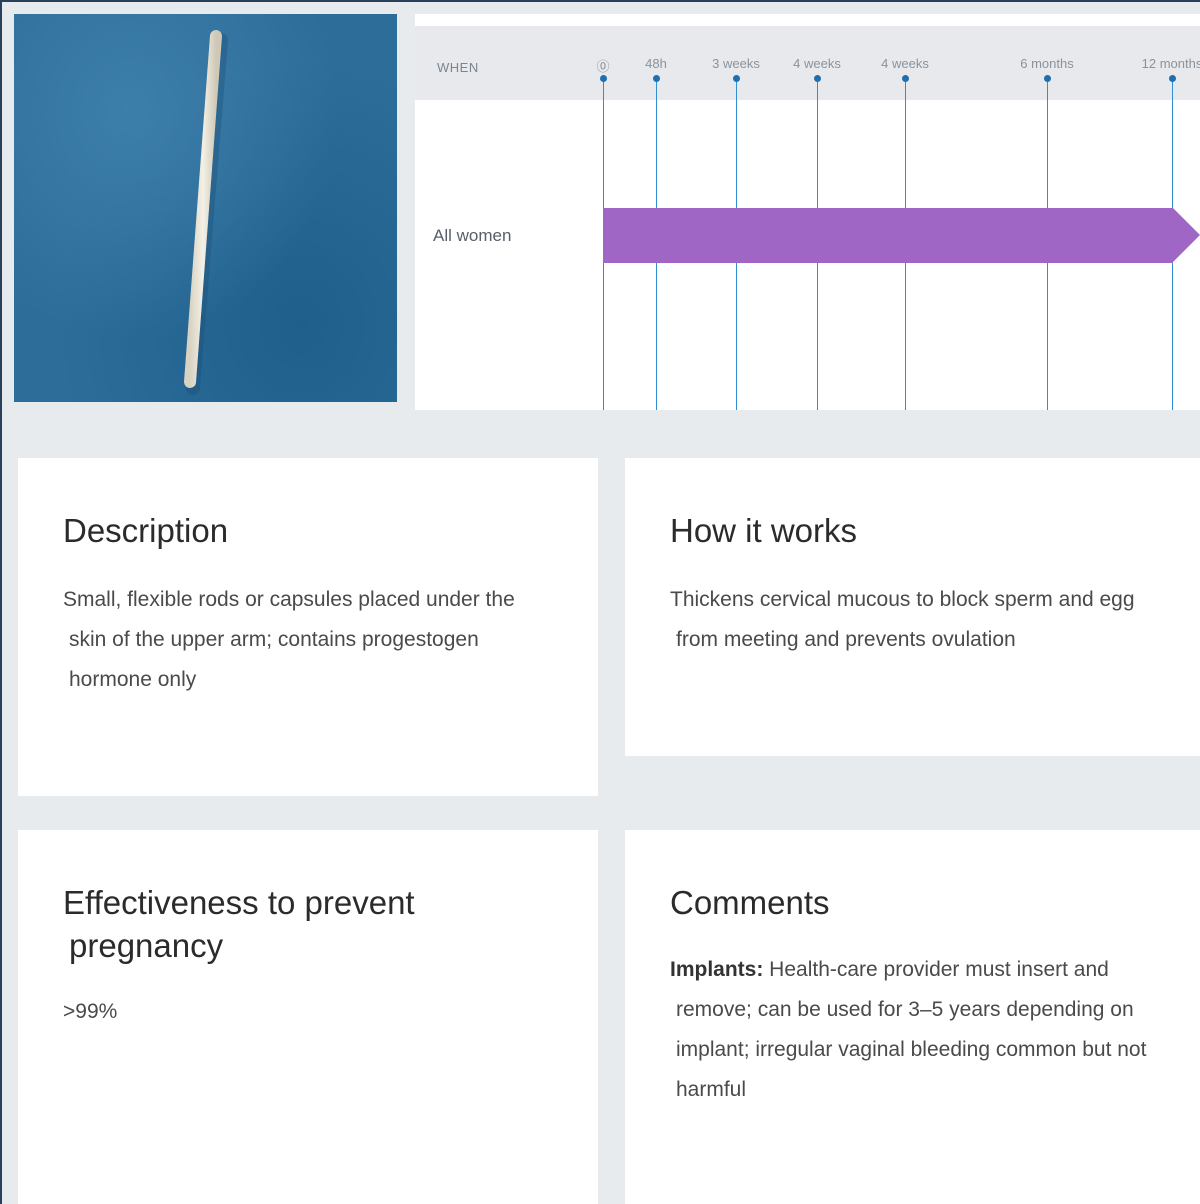 Image resolution: width=1200 pixels, height=1204 pixels. I want to click on timeline-tick-label: 48h, so click(656, 63).